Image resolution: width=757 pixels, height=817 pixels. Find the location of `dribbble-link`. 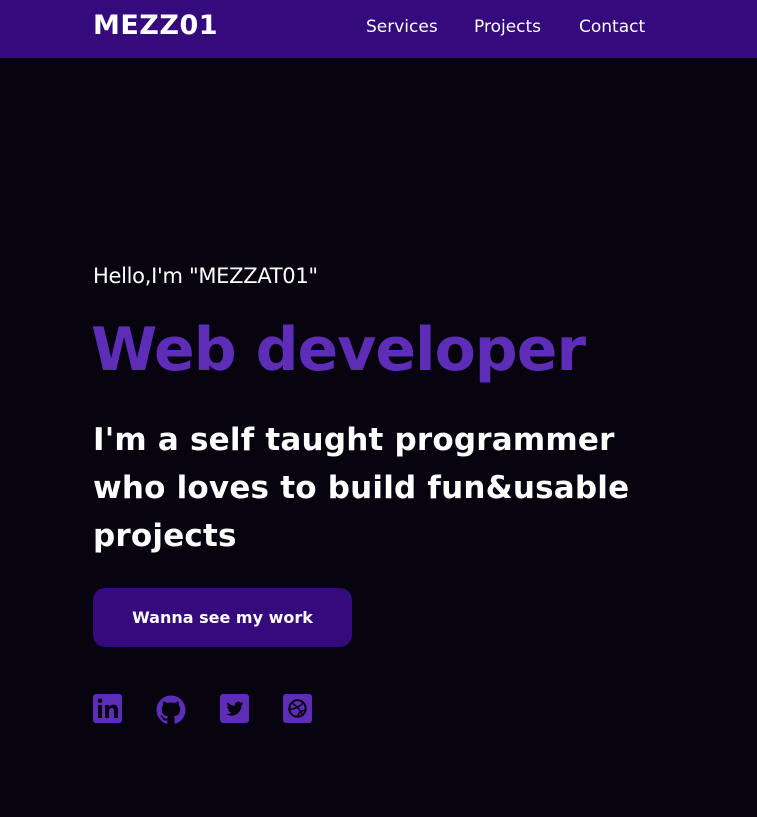

dribbble-link is located at coordinates (299, 710).